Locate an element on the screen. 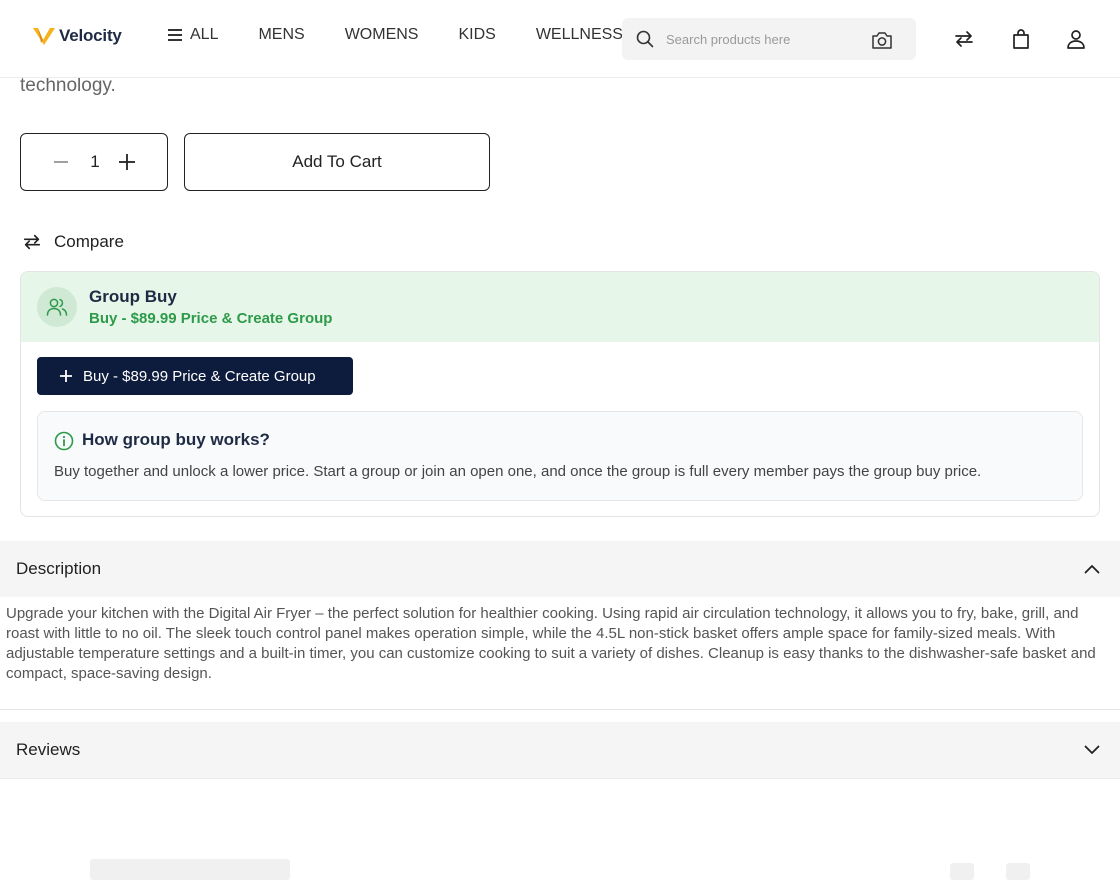 This screenshot has width=1120, height=880. minus-icon is located at coordinates (61, 162).